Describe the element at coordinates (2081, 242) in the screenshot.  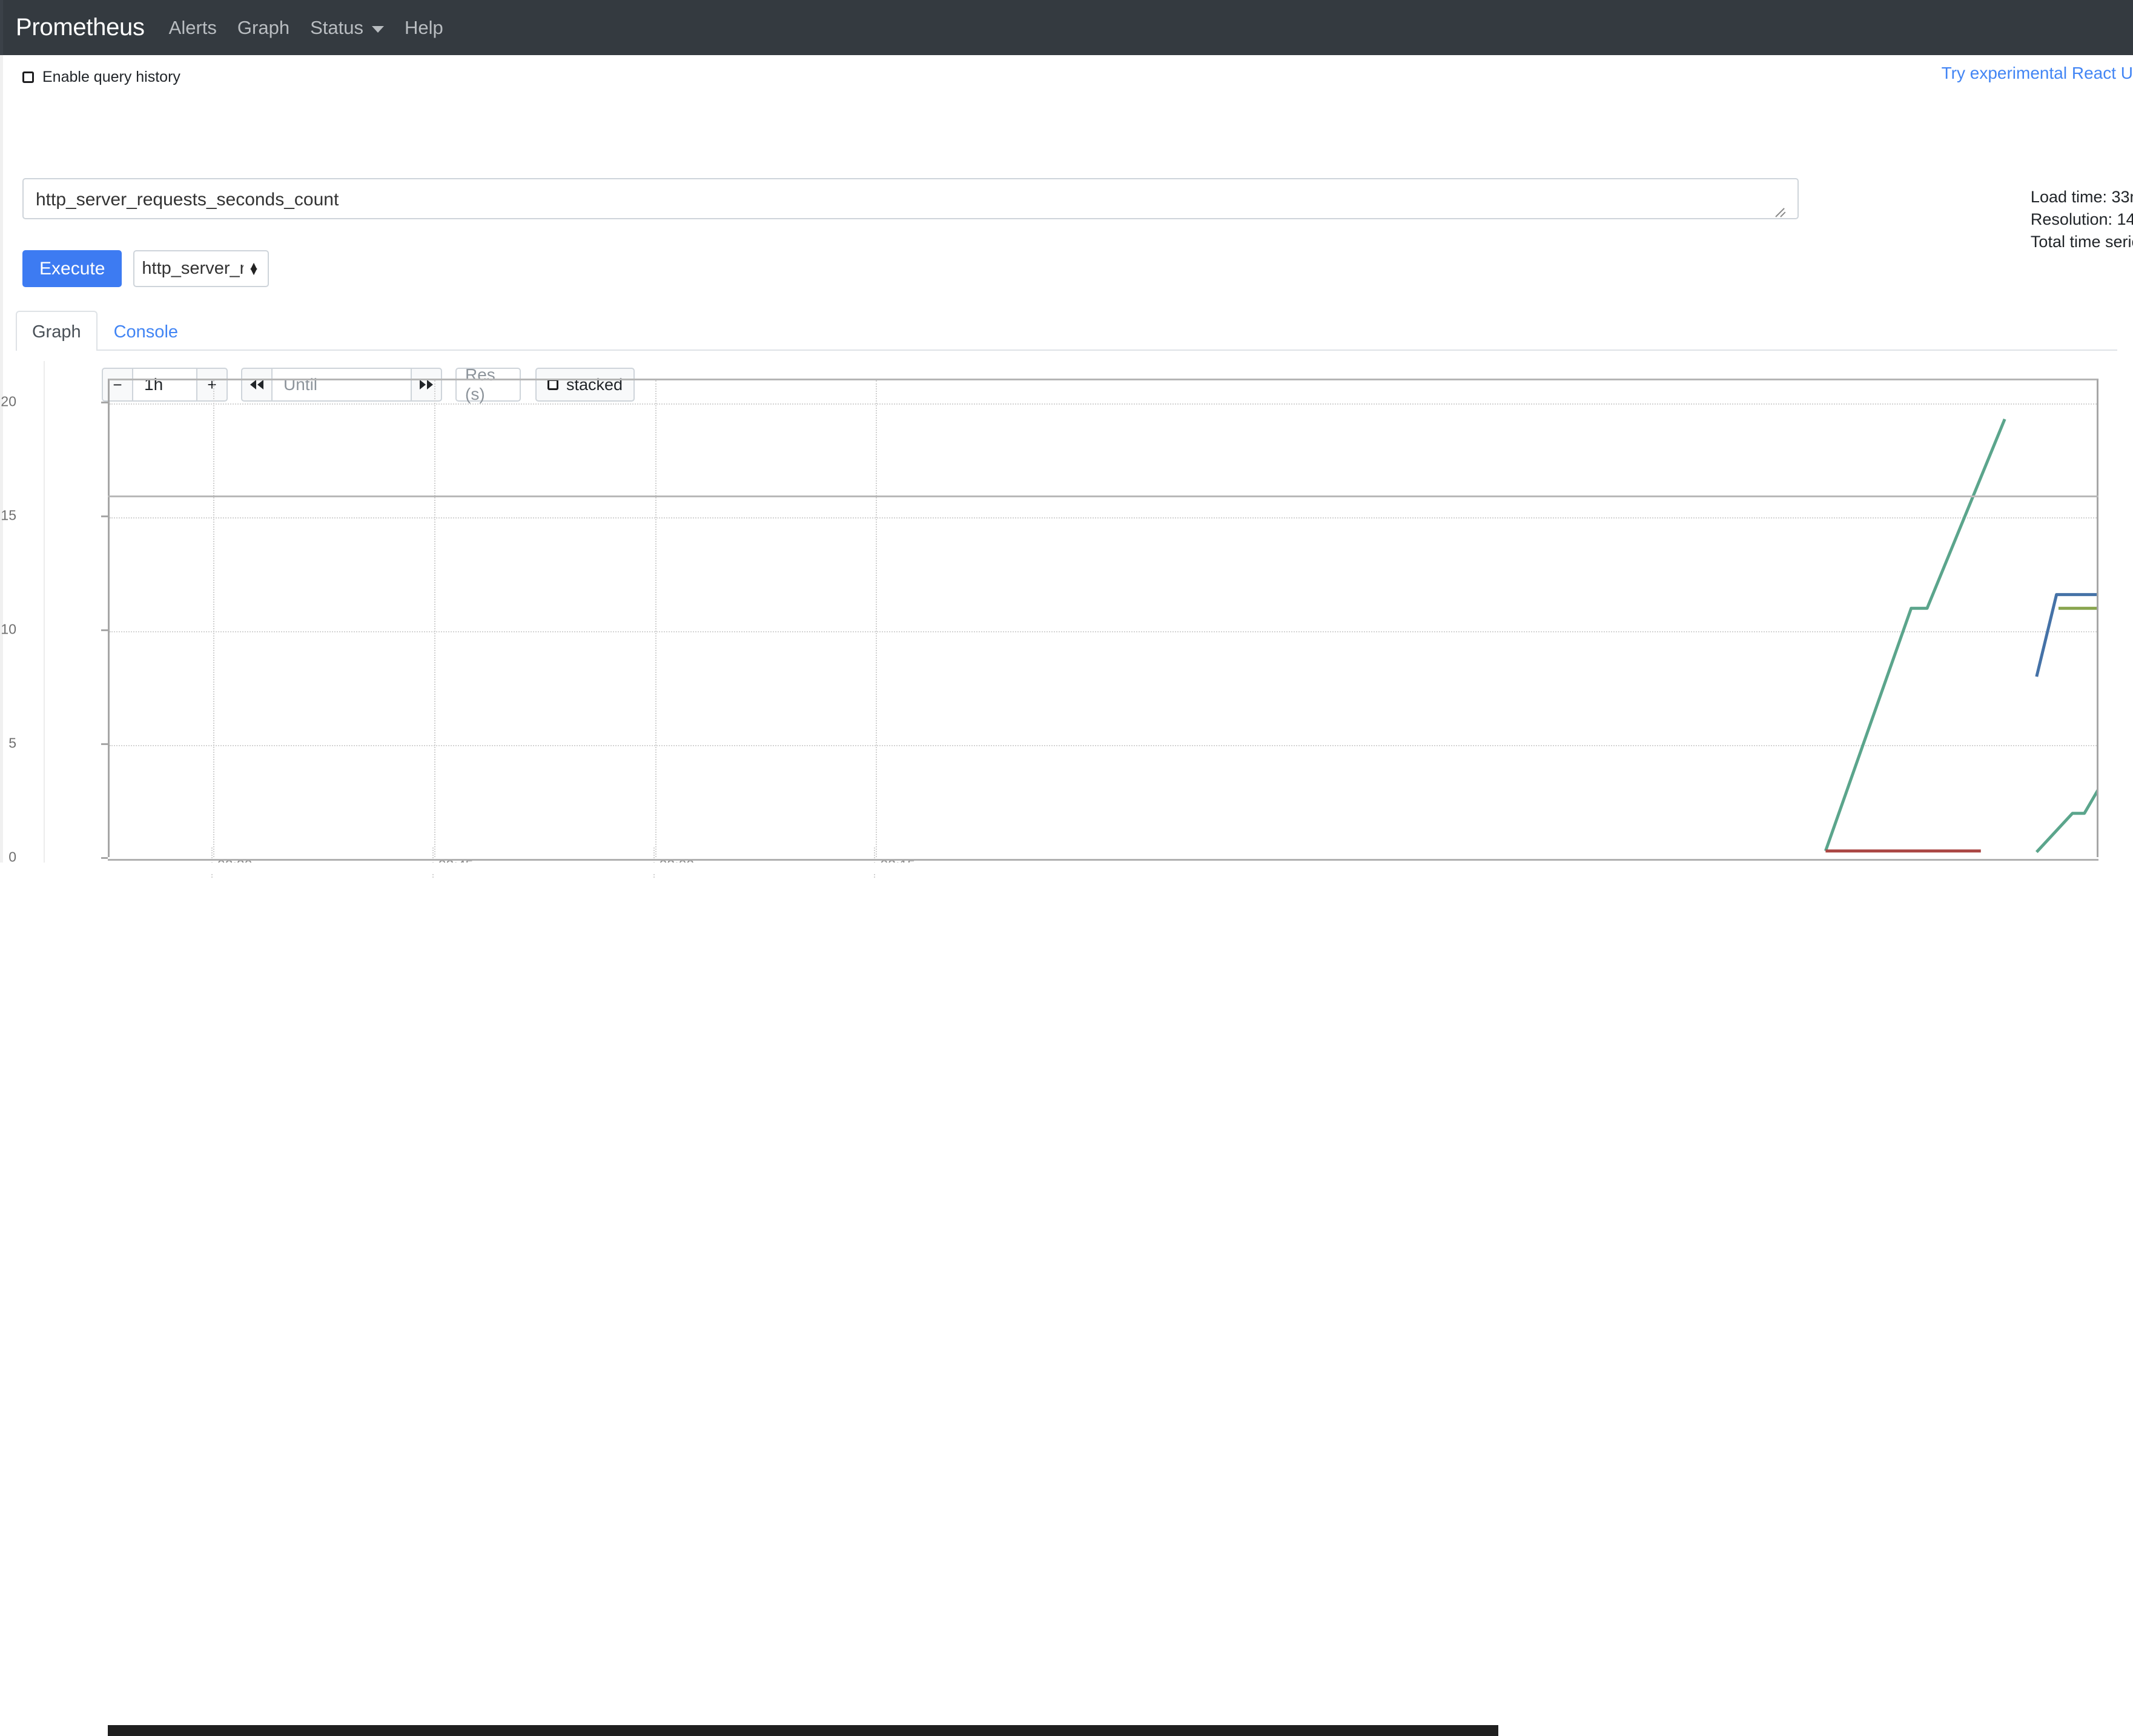
I see `stat-total-series: Total time series` at that location.